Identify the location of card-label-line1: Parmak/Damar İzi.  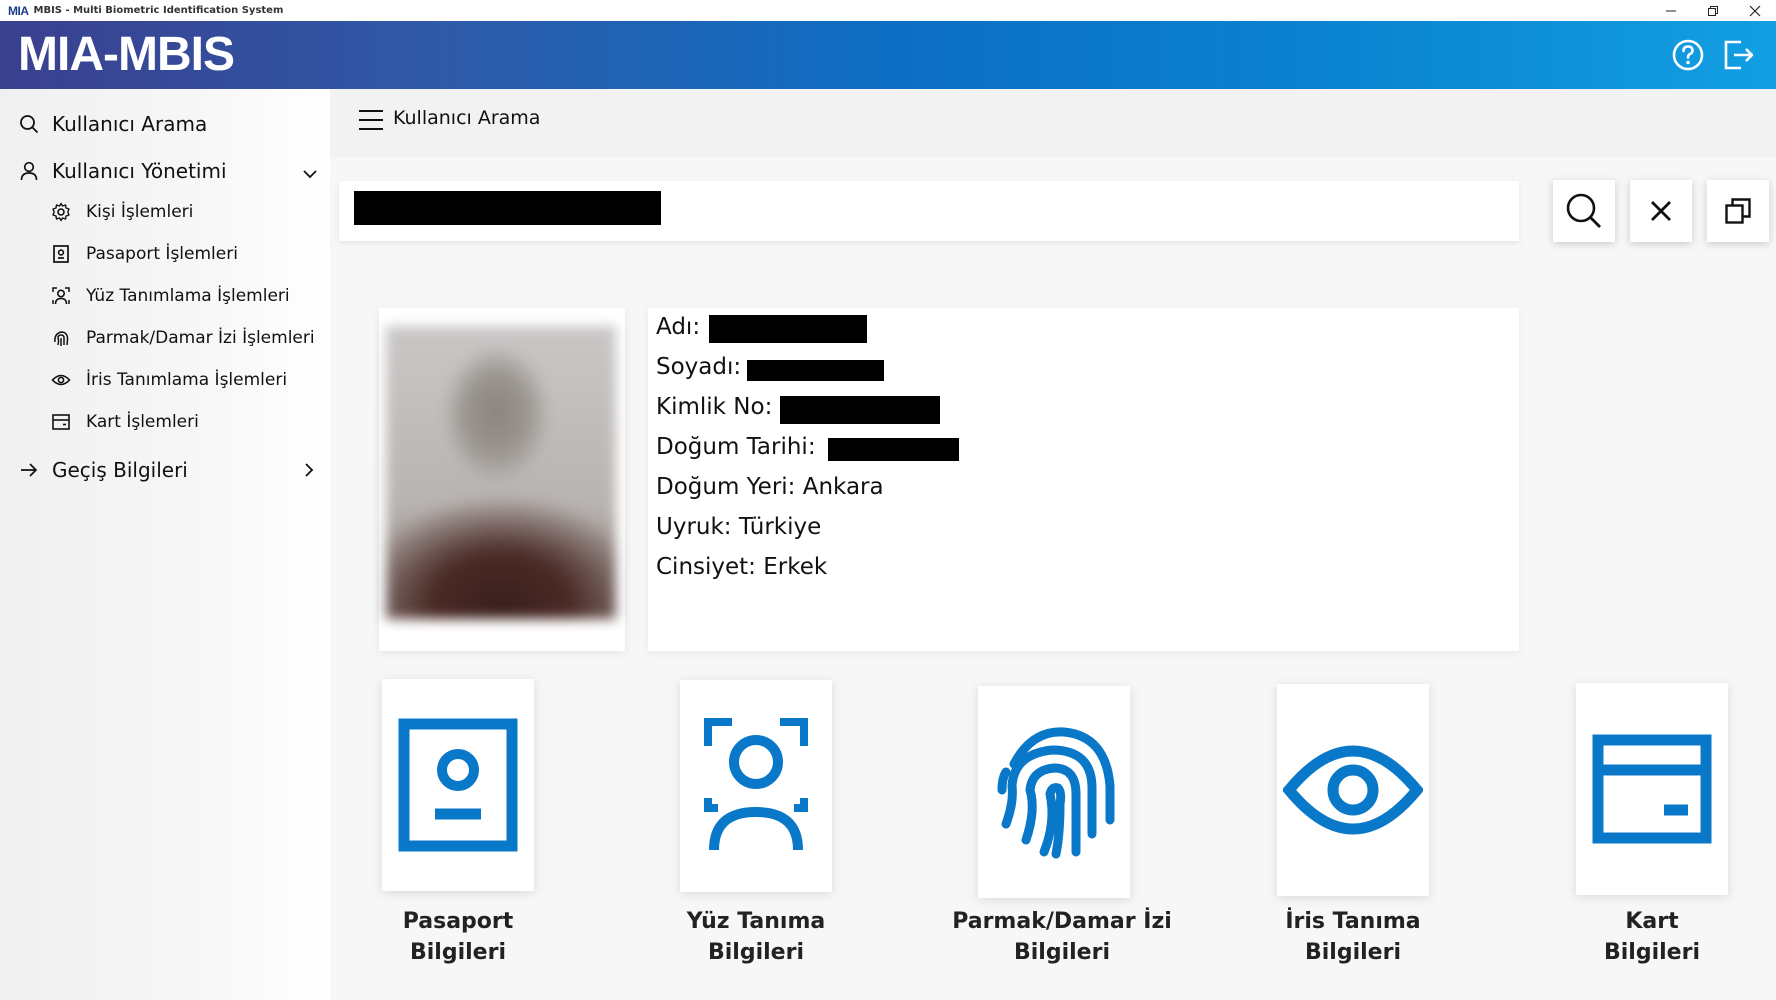
(1062, 921).